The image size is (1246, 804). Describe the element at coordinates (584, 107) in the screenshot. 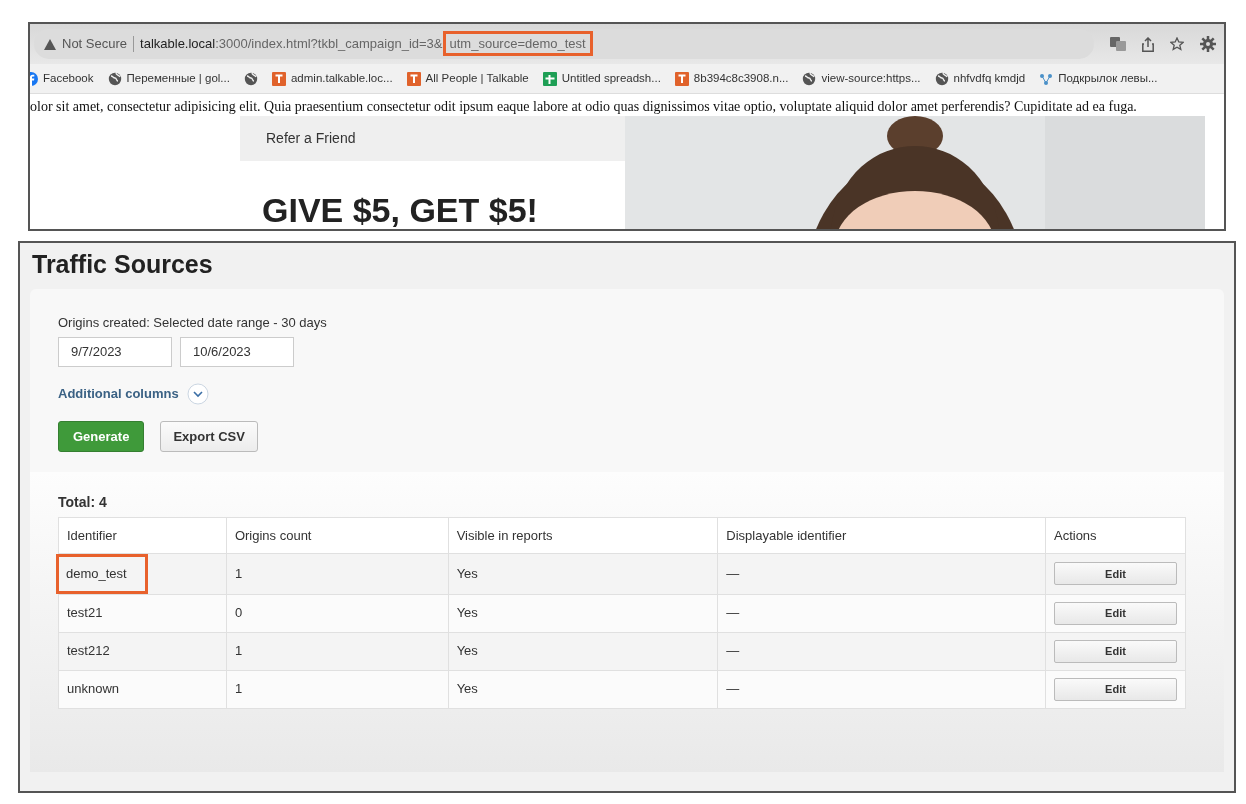

I see `body-paragraph: olor sit amet, consectetur adipisicing elit. Quia praesentium consectetur odit ipsum eaque labore at odio quas dignissimos vitae optio, voluptate aliquid dolor amet perferendis? Cupiditate ad ea fuga.` at that location.